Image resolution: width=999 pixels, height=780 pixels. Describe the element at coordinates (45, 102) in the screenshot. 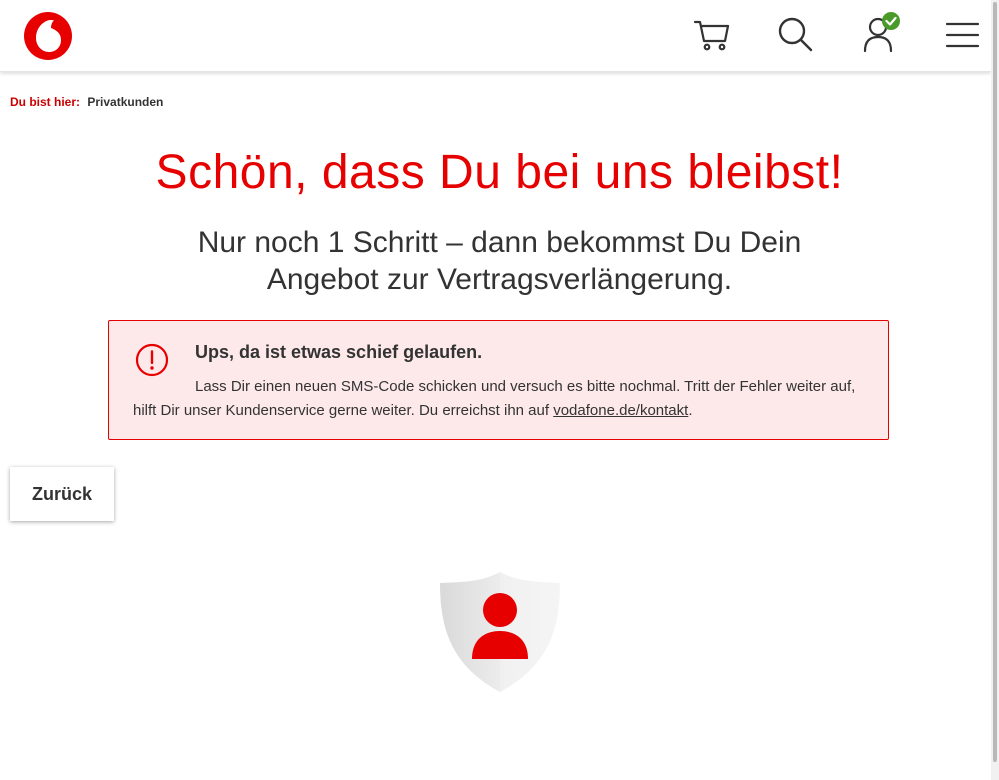

I see `breadcrumb-label: Du bist hier:` at that location.